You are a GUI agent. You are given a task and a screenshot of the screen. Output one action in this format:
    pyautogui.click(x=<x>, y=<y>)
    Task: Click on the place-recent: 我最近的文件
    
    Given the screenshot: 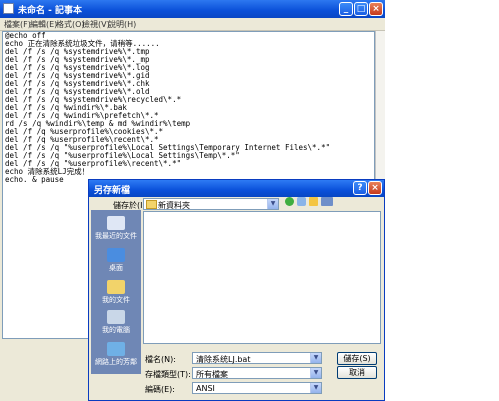 What is the action you would take?
    pyautogui.click(x=116, y=228)
    